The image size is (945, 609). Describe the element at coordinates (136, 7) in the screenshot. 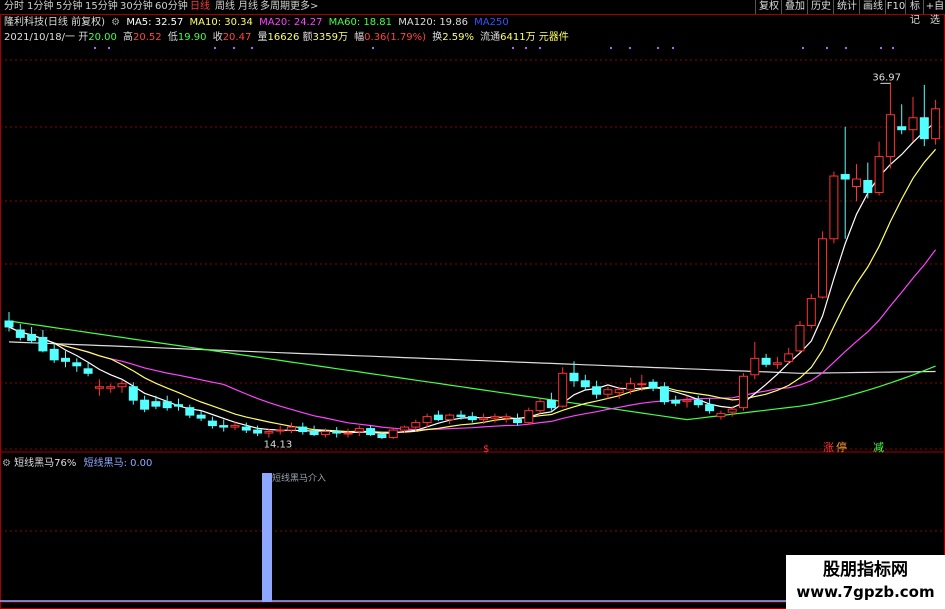

I see `timeframe-tab-30min: 30分钟` at that location.